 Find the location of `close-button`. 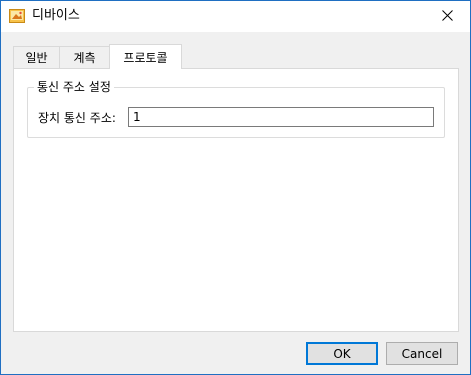

close-button is located at coordinates (447, 16).